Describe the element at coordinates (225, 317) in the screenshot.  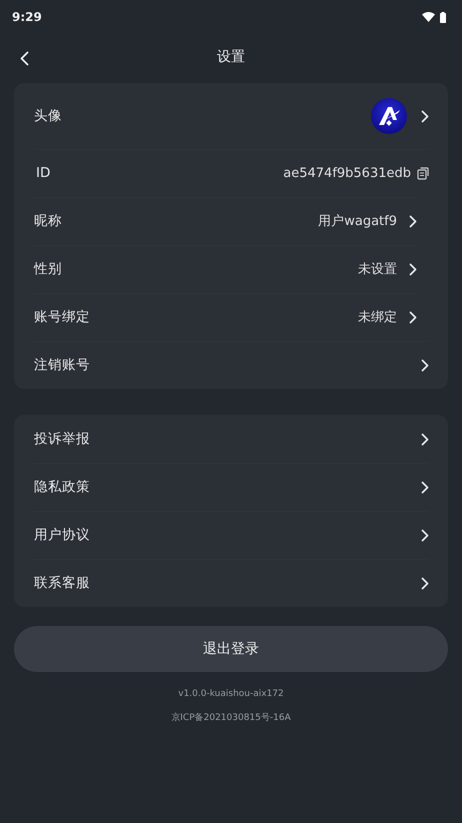
I see `settings-row: 账号绑定 未绑定` at that location.